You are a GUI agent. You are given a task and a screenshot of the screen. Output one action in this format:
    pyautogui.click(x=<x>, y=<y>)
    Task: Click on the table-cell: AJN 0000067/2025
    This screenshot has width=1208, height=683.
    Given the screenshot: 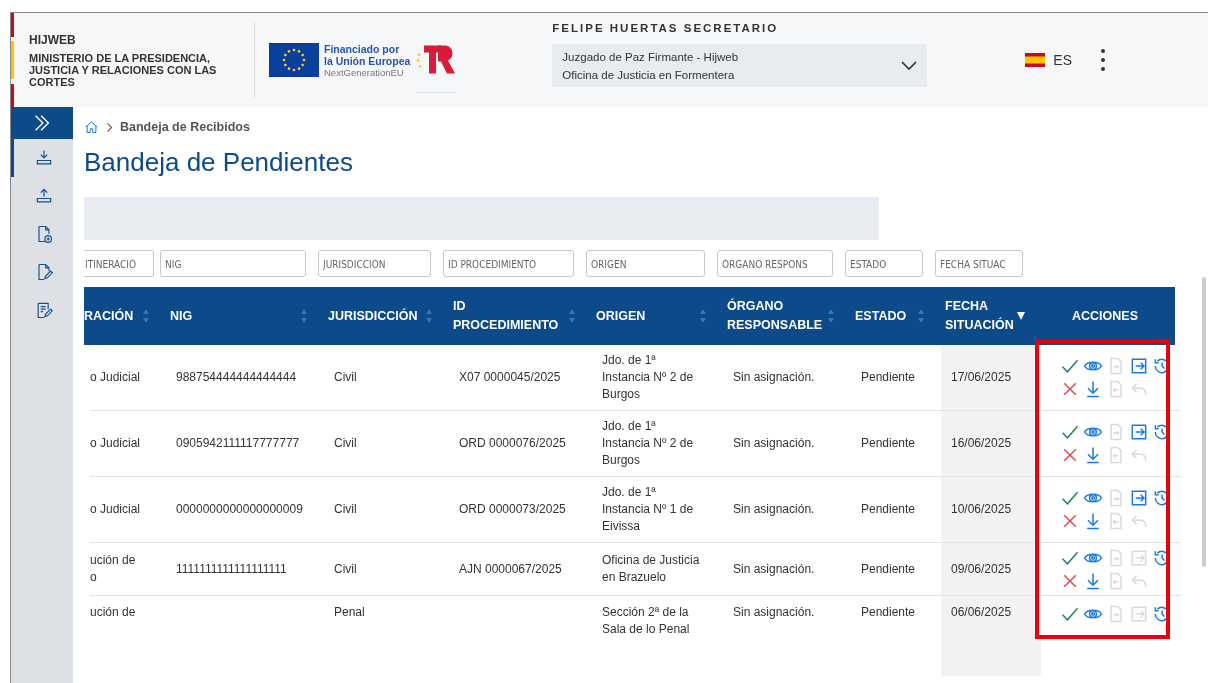 What is the action you would take?
    pyautogui.click(x=510, y=569)
    